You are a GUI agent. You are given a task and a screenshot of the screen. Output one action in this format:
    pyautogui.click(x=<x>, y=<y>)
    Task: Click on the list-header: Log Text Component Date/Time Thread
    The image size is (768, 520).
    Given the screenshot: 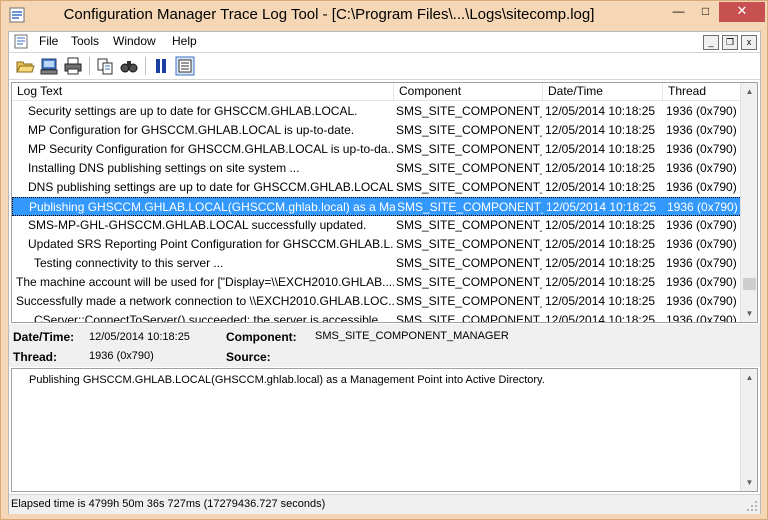 What is the action you would take?
    pyautogui.click(x=377, y=92)
    